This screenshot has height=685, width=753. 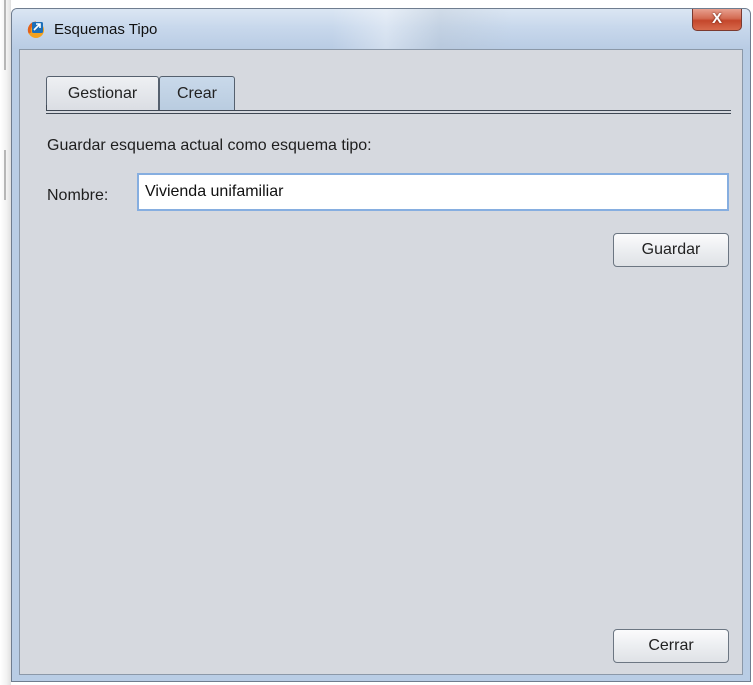 What do you see at coordinates (671, 646) in the screenshot?
I see `close-button: Cerrar` at bounding box center [671, 646].